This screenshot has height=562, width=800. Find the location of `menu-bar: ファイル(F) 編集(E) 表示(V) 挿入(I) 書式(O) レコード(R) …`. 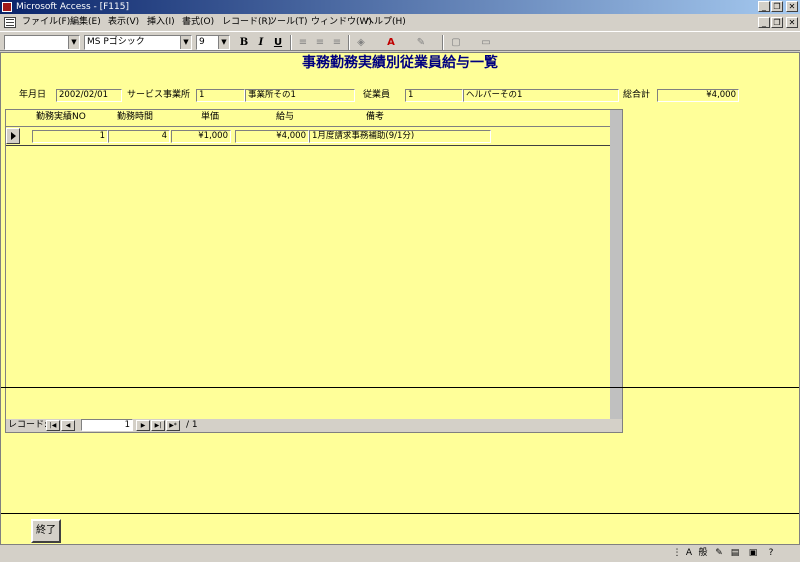

menu-bar: ファイル(F) 編集(E) 表示(V) 挿入(I) 書式(O) レコード(R) … is located at coordinates (400, 22).